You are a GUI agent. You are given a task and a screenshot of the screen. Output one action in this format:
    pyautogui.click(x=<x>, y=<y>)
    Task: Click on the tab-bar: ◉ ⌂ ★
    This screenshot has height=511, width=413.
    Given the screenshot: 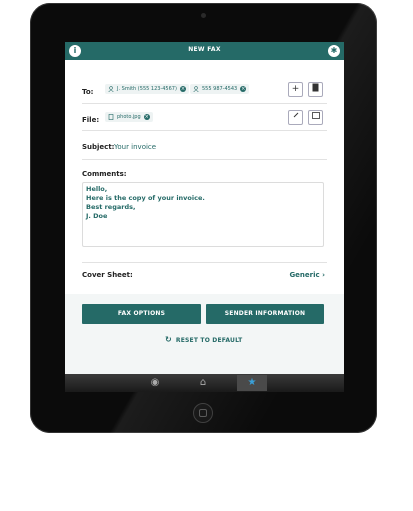 What is the action you would take?
    pyautogui.click(x=204, y=383)
    